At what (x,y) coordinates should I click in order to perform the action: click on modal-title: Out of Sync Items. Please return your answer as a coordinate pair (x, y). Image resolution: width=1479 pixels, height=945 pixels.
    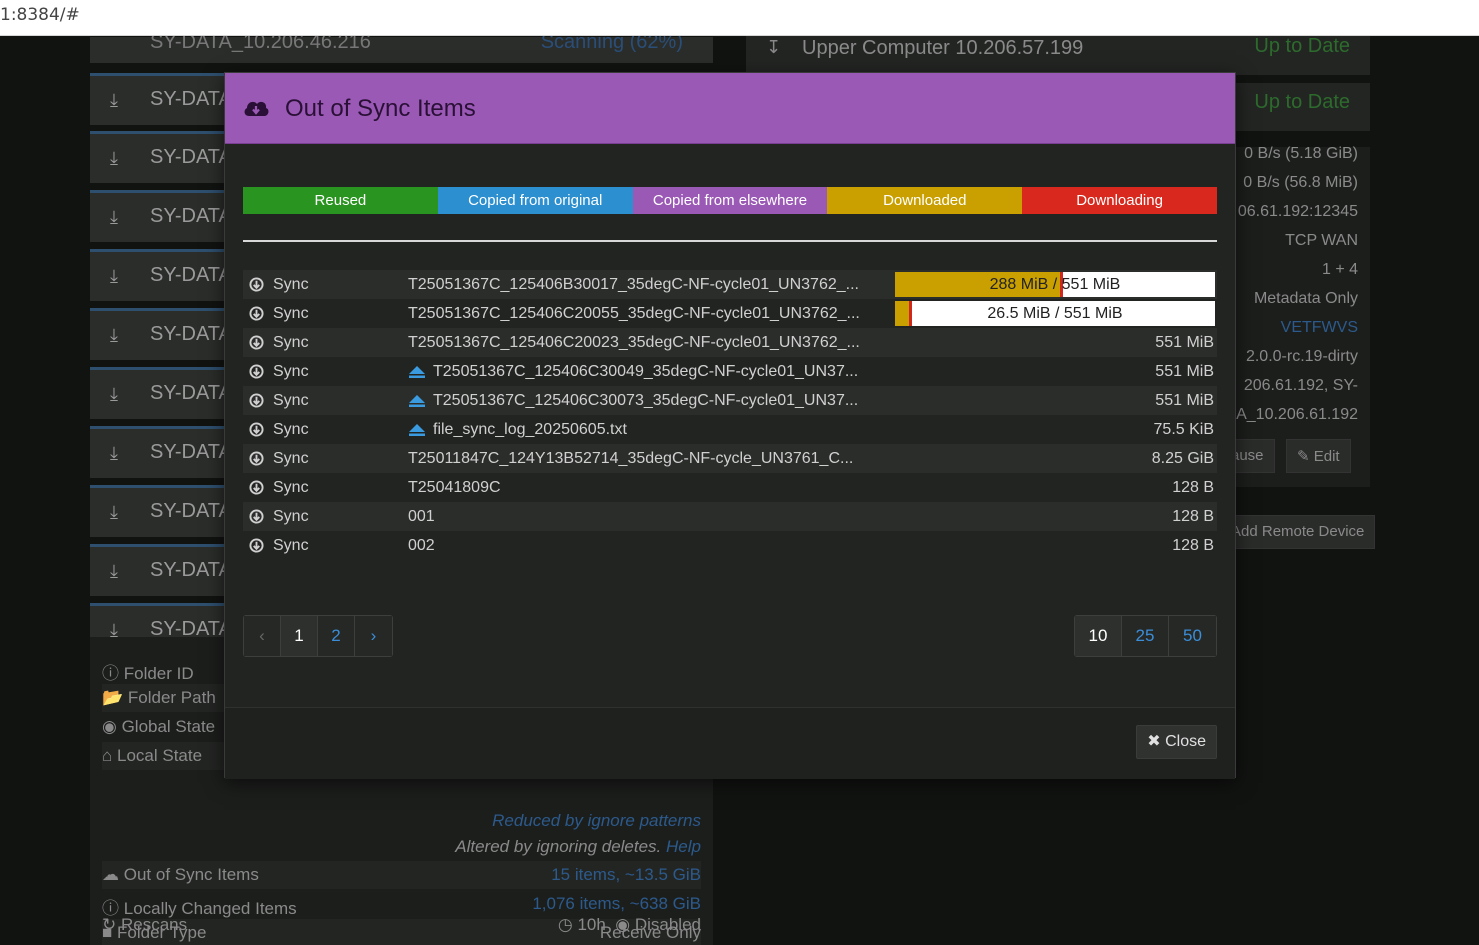
    Looking at the image, I should click on (380, 108).